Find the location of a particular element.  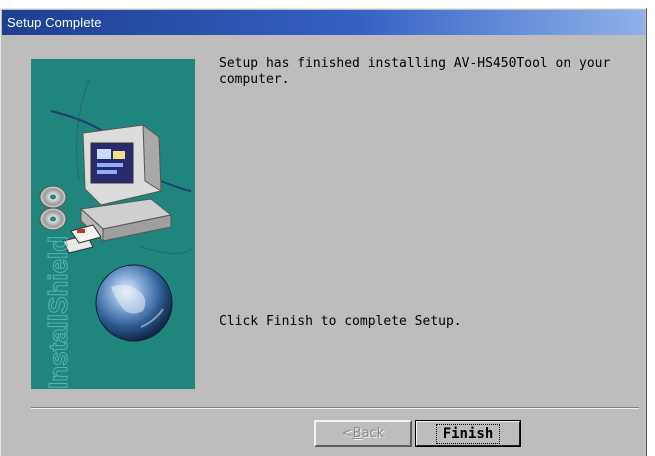

finish-instruction: Click Finish to complete Setup. is located at coordinates (340, 321).